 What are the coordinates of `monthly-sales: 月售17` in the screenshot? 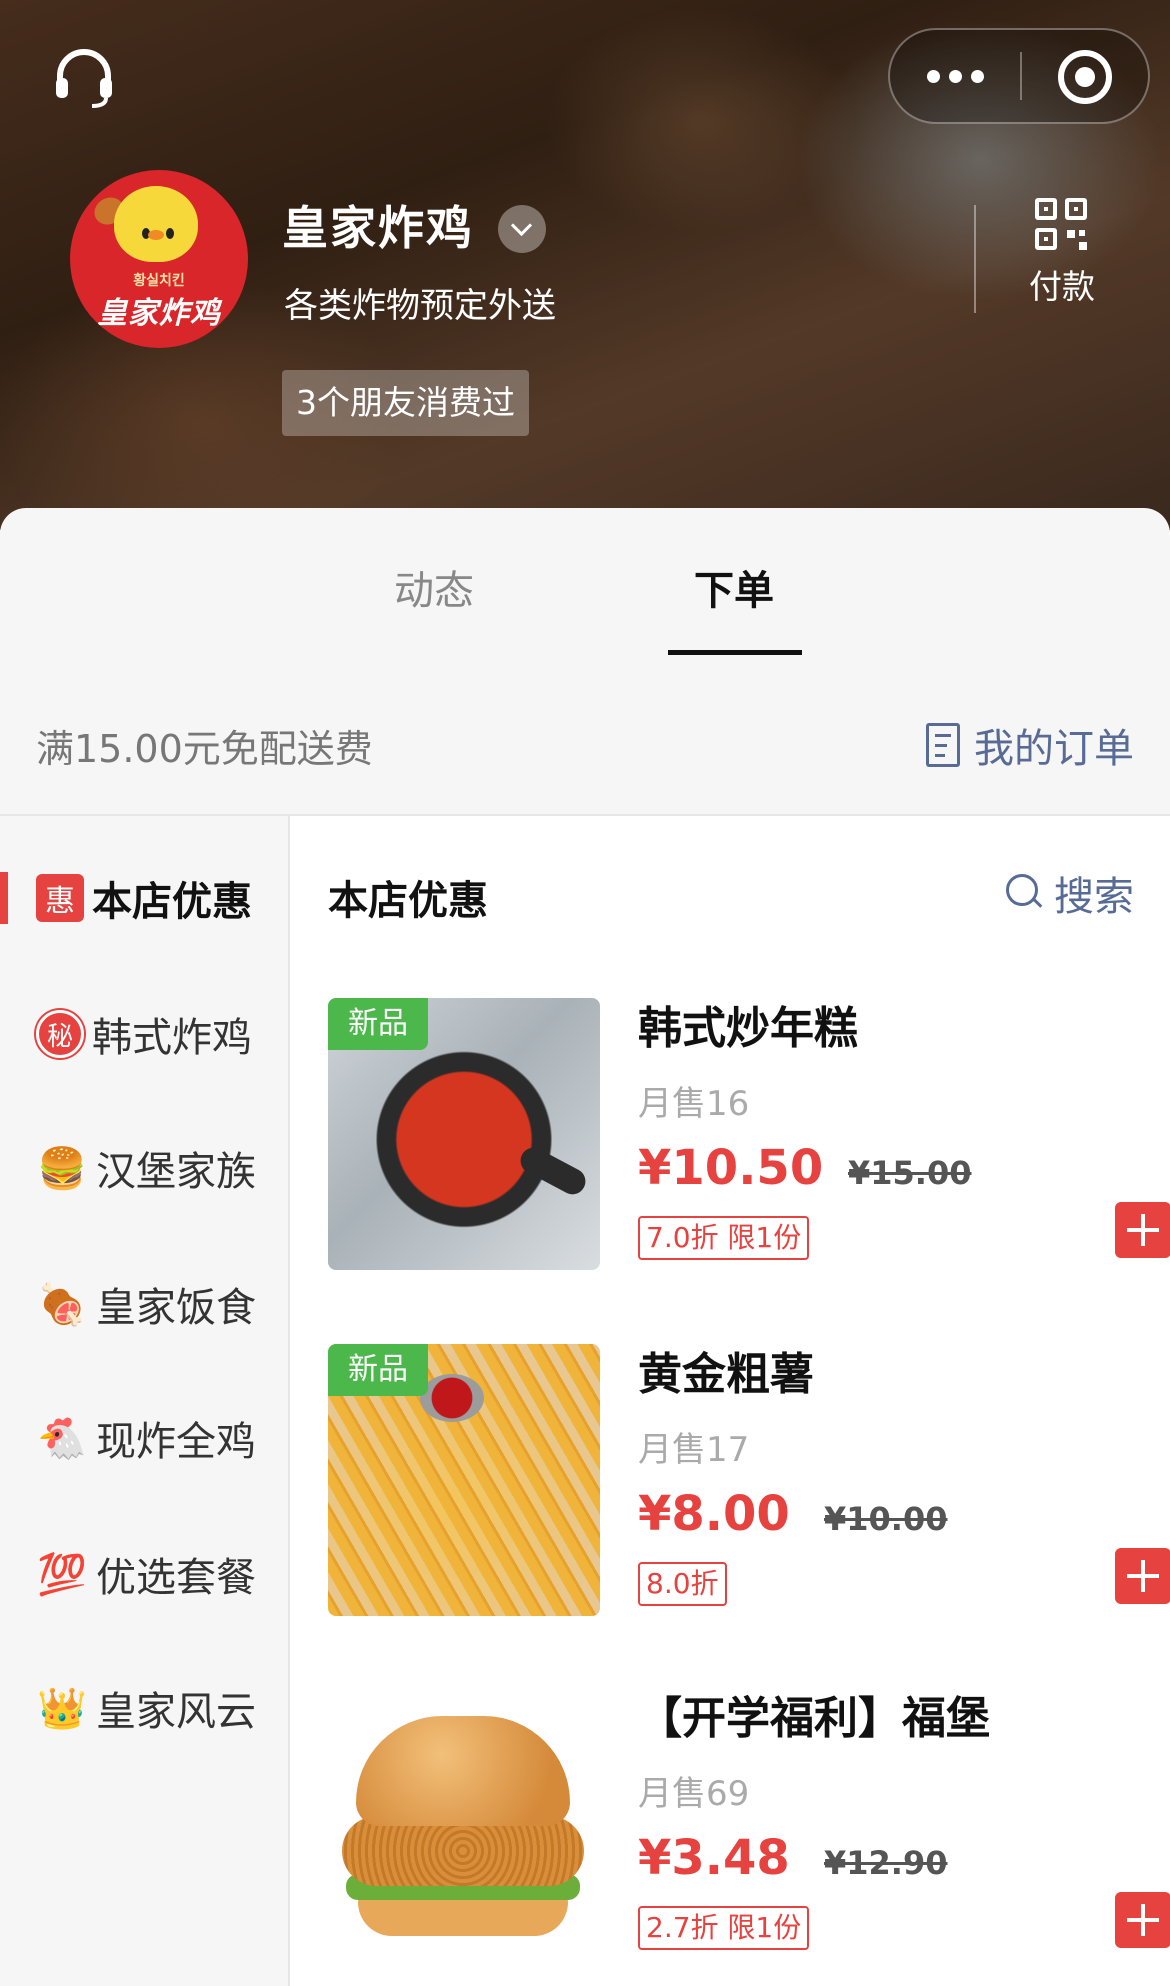 It's located at (694, 1450).